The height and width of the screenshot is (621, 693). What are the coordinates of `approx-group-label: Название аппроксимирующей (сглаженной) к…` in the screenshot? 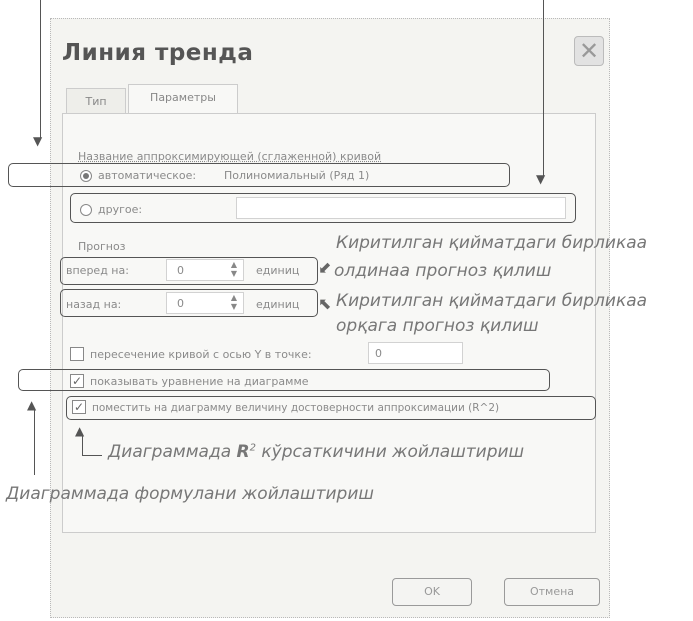 It's located at (230, 156).